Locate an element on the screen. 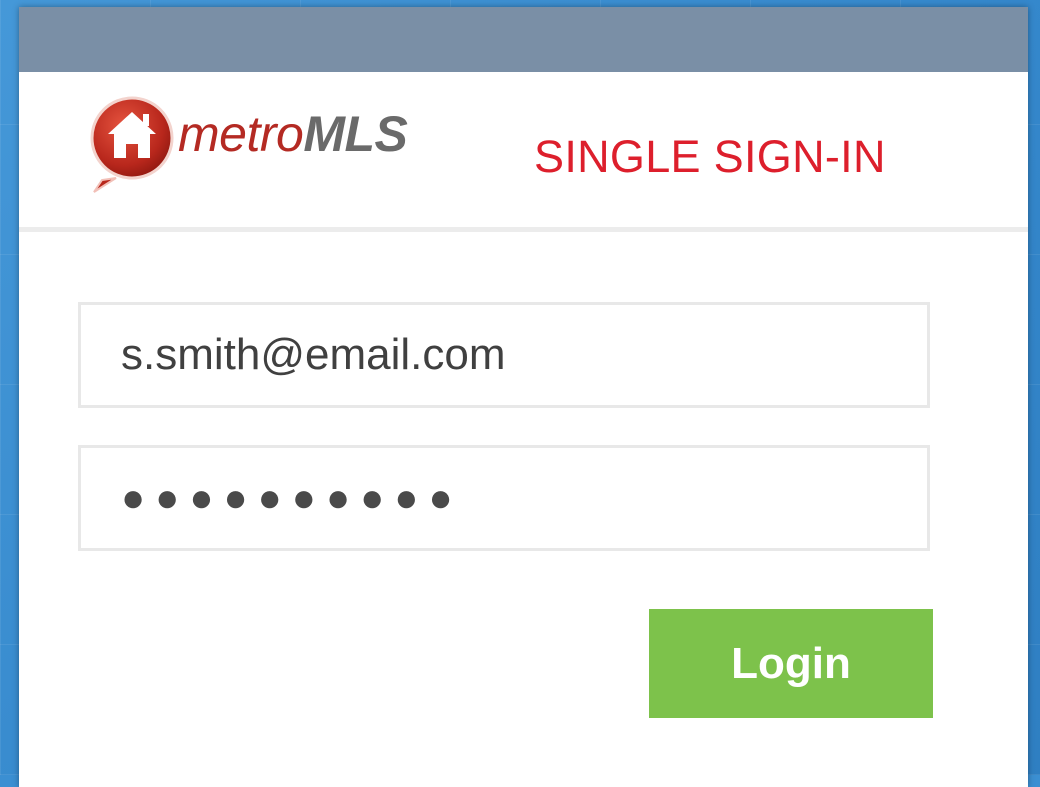 The height and width of the screenshot is (787, 1040). email-field is located at coordinates (504, 355).